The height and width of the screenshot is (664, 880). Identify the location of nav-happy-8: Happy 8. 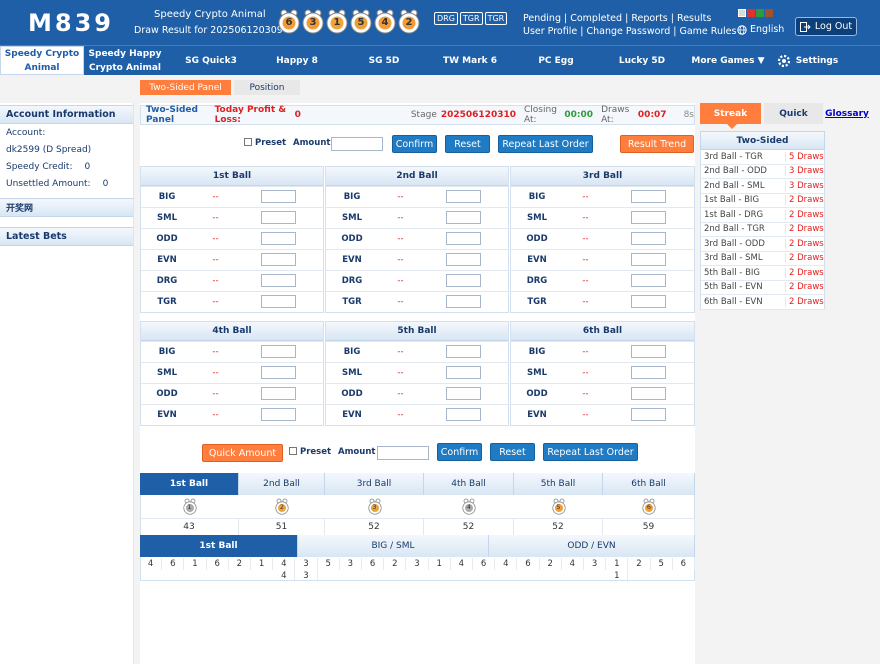
(297, 60).